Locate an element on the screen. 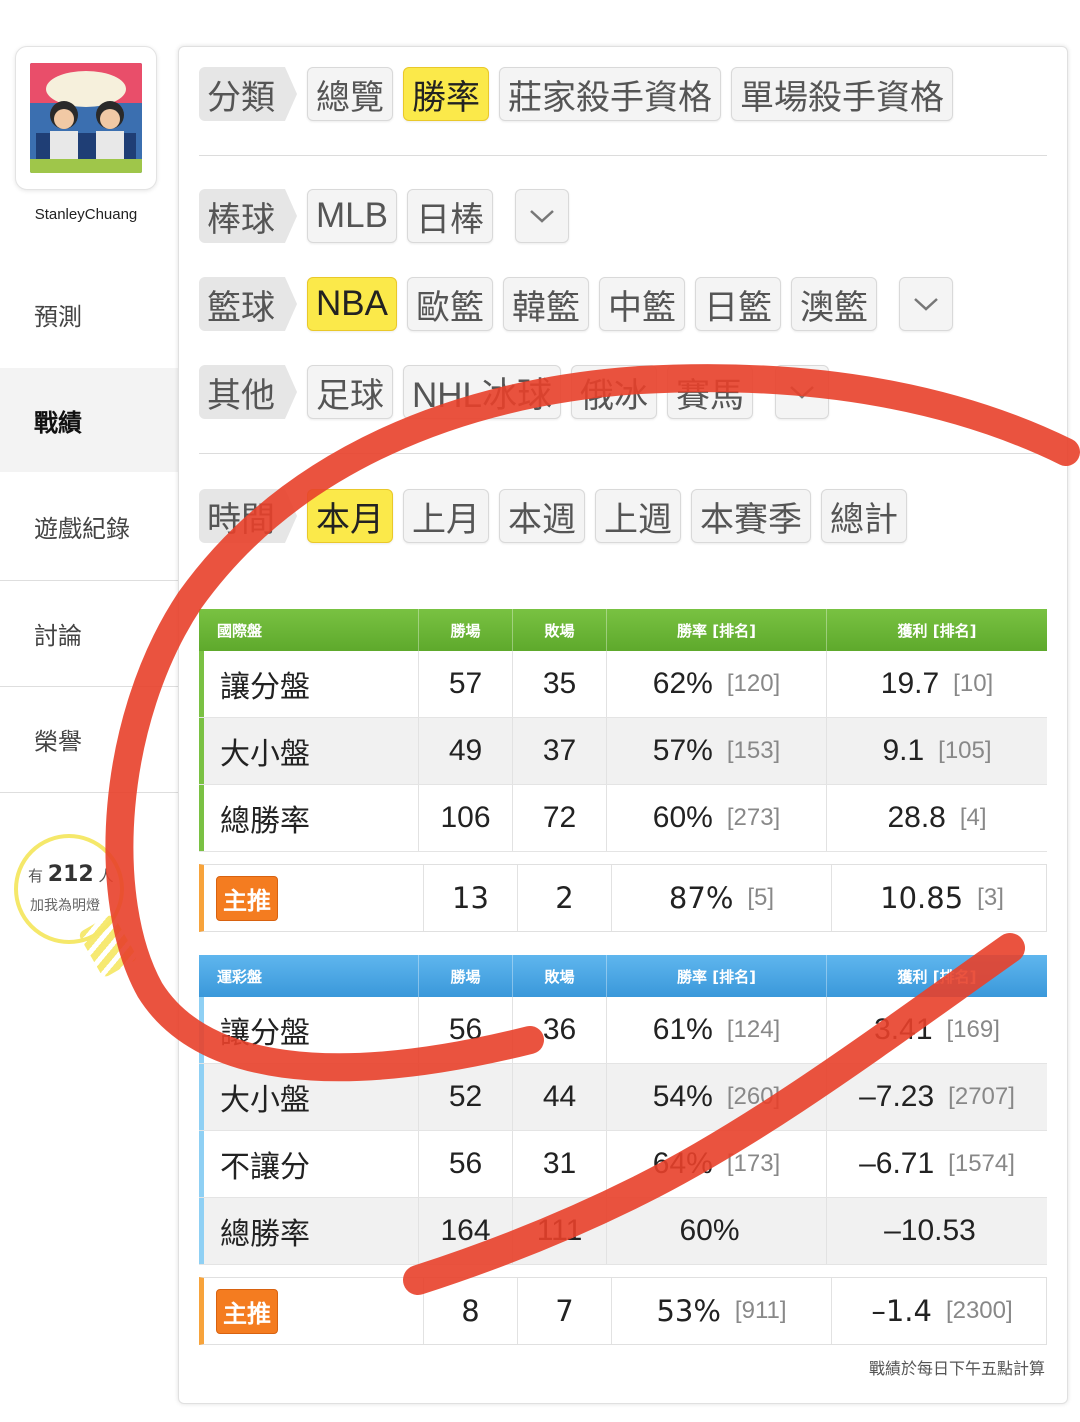 This screenshot has height=1422, width=1080. main-pick-row: 主推 8 7 53% [911] –1.4 [2300] is located at coordinates (623, 1311).